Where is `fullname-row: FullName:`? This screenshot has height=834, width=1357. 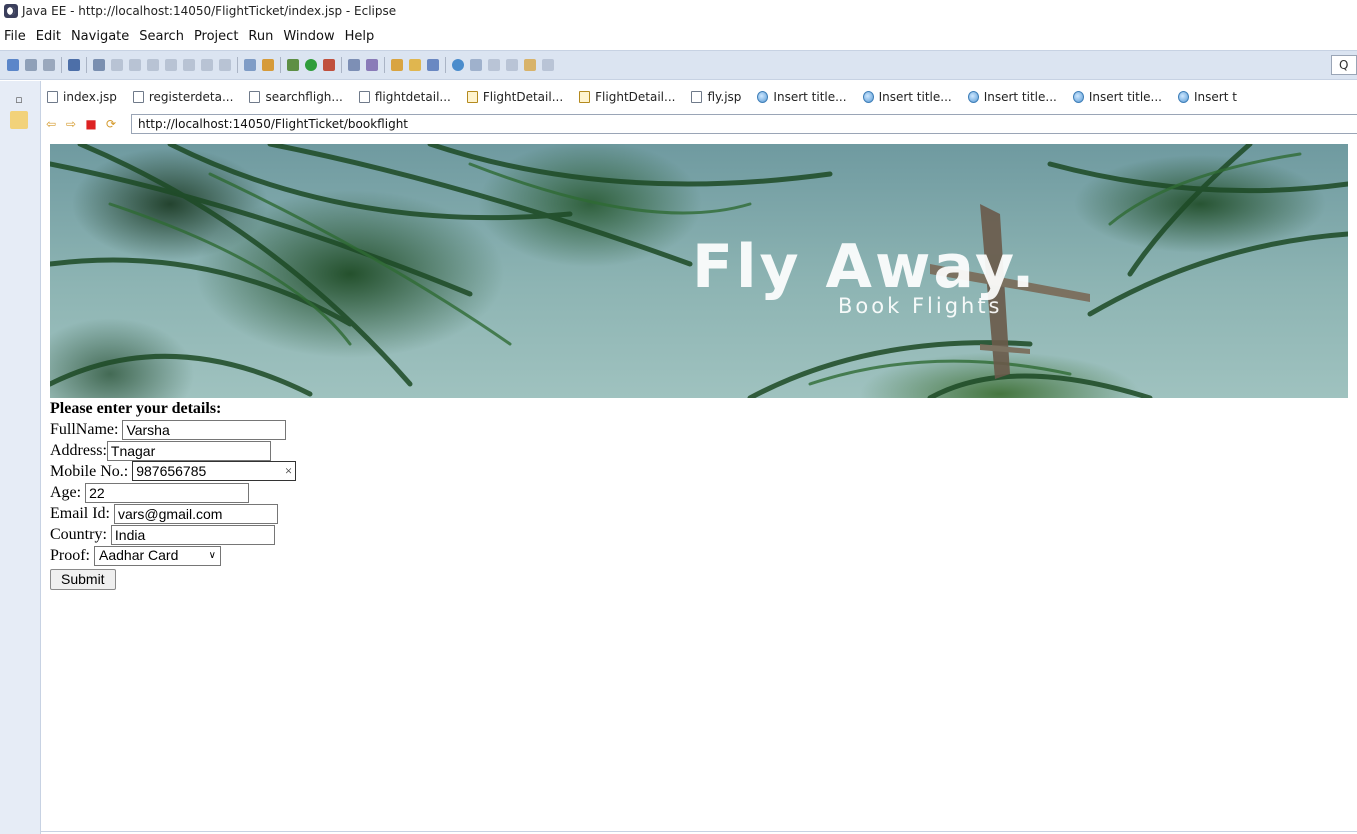 fullname-row: FullName: is located at coordinates (699, 429).